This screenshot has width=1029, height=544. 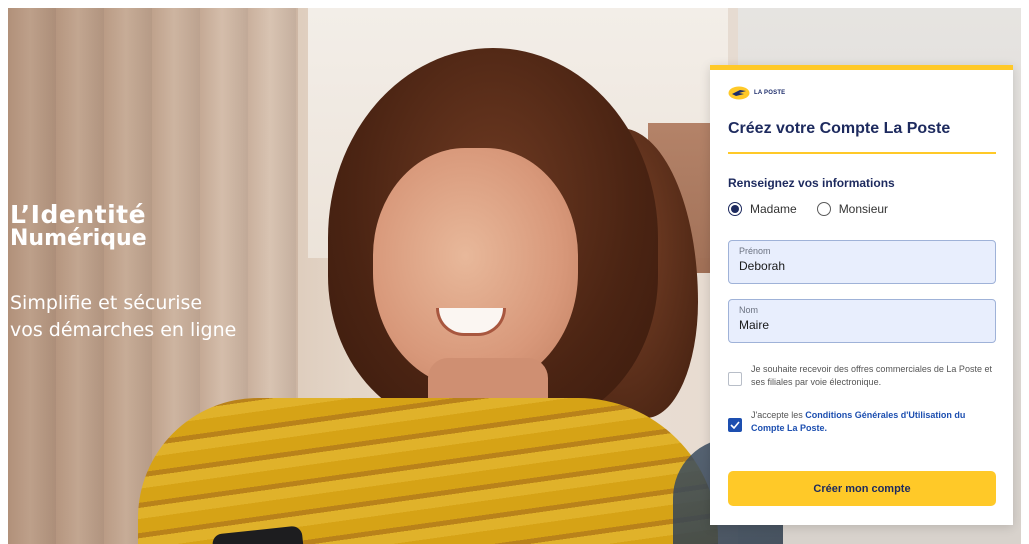 I want to click on first-name-input, so click(x=862, y=266).